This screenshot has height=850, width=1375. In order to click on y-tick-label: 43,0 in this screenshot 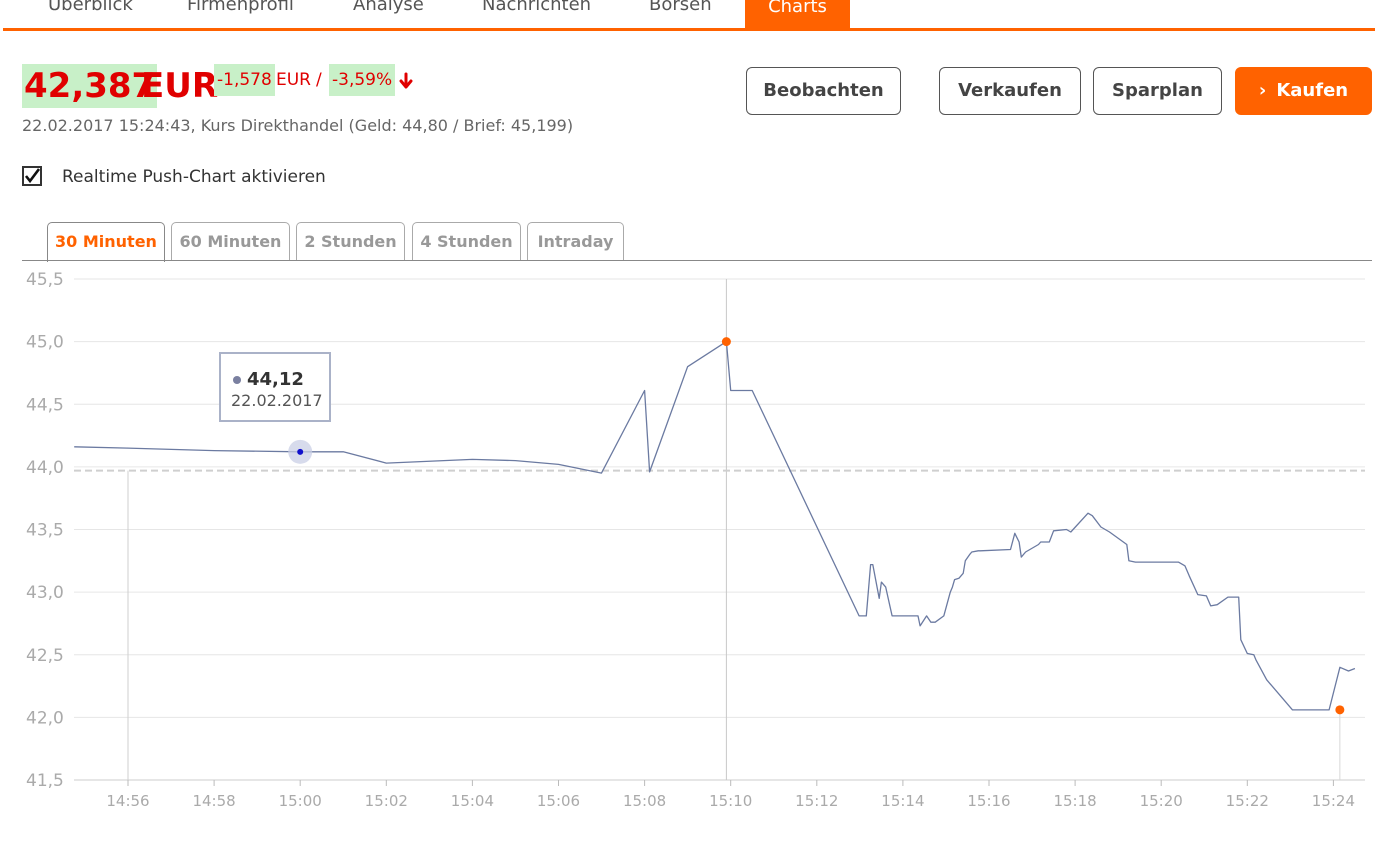, I will do `click(45, 593)`.